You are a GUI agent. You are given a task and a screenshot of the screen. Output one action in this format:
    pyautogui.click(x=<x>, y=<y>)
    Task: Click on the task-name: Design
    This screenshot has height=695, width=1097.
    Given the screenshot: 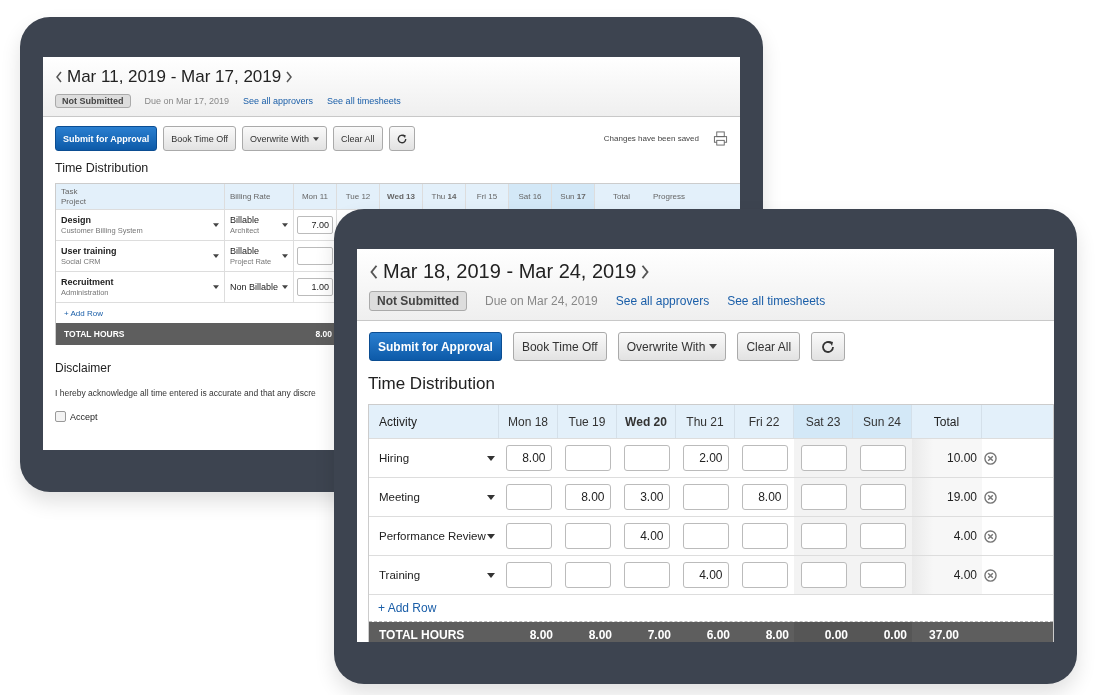 What is the action you would take?
    pyautogui.click(x=76, y=219)
    